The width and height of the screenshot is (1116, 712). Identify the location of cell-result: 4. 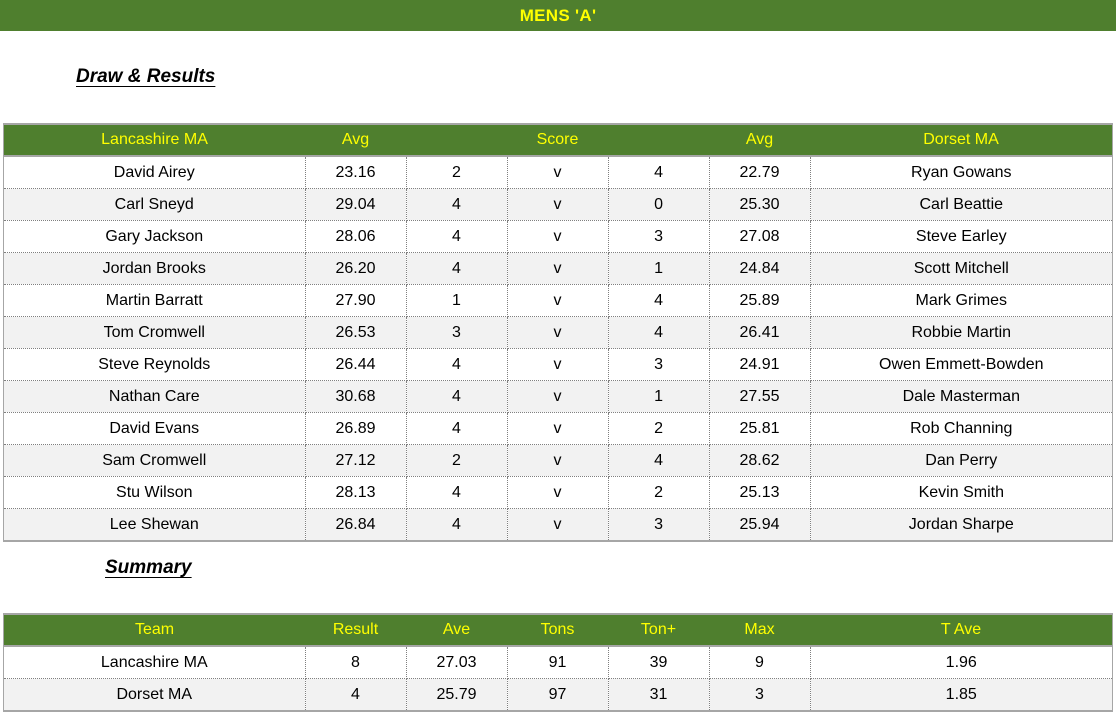
(356, 694).